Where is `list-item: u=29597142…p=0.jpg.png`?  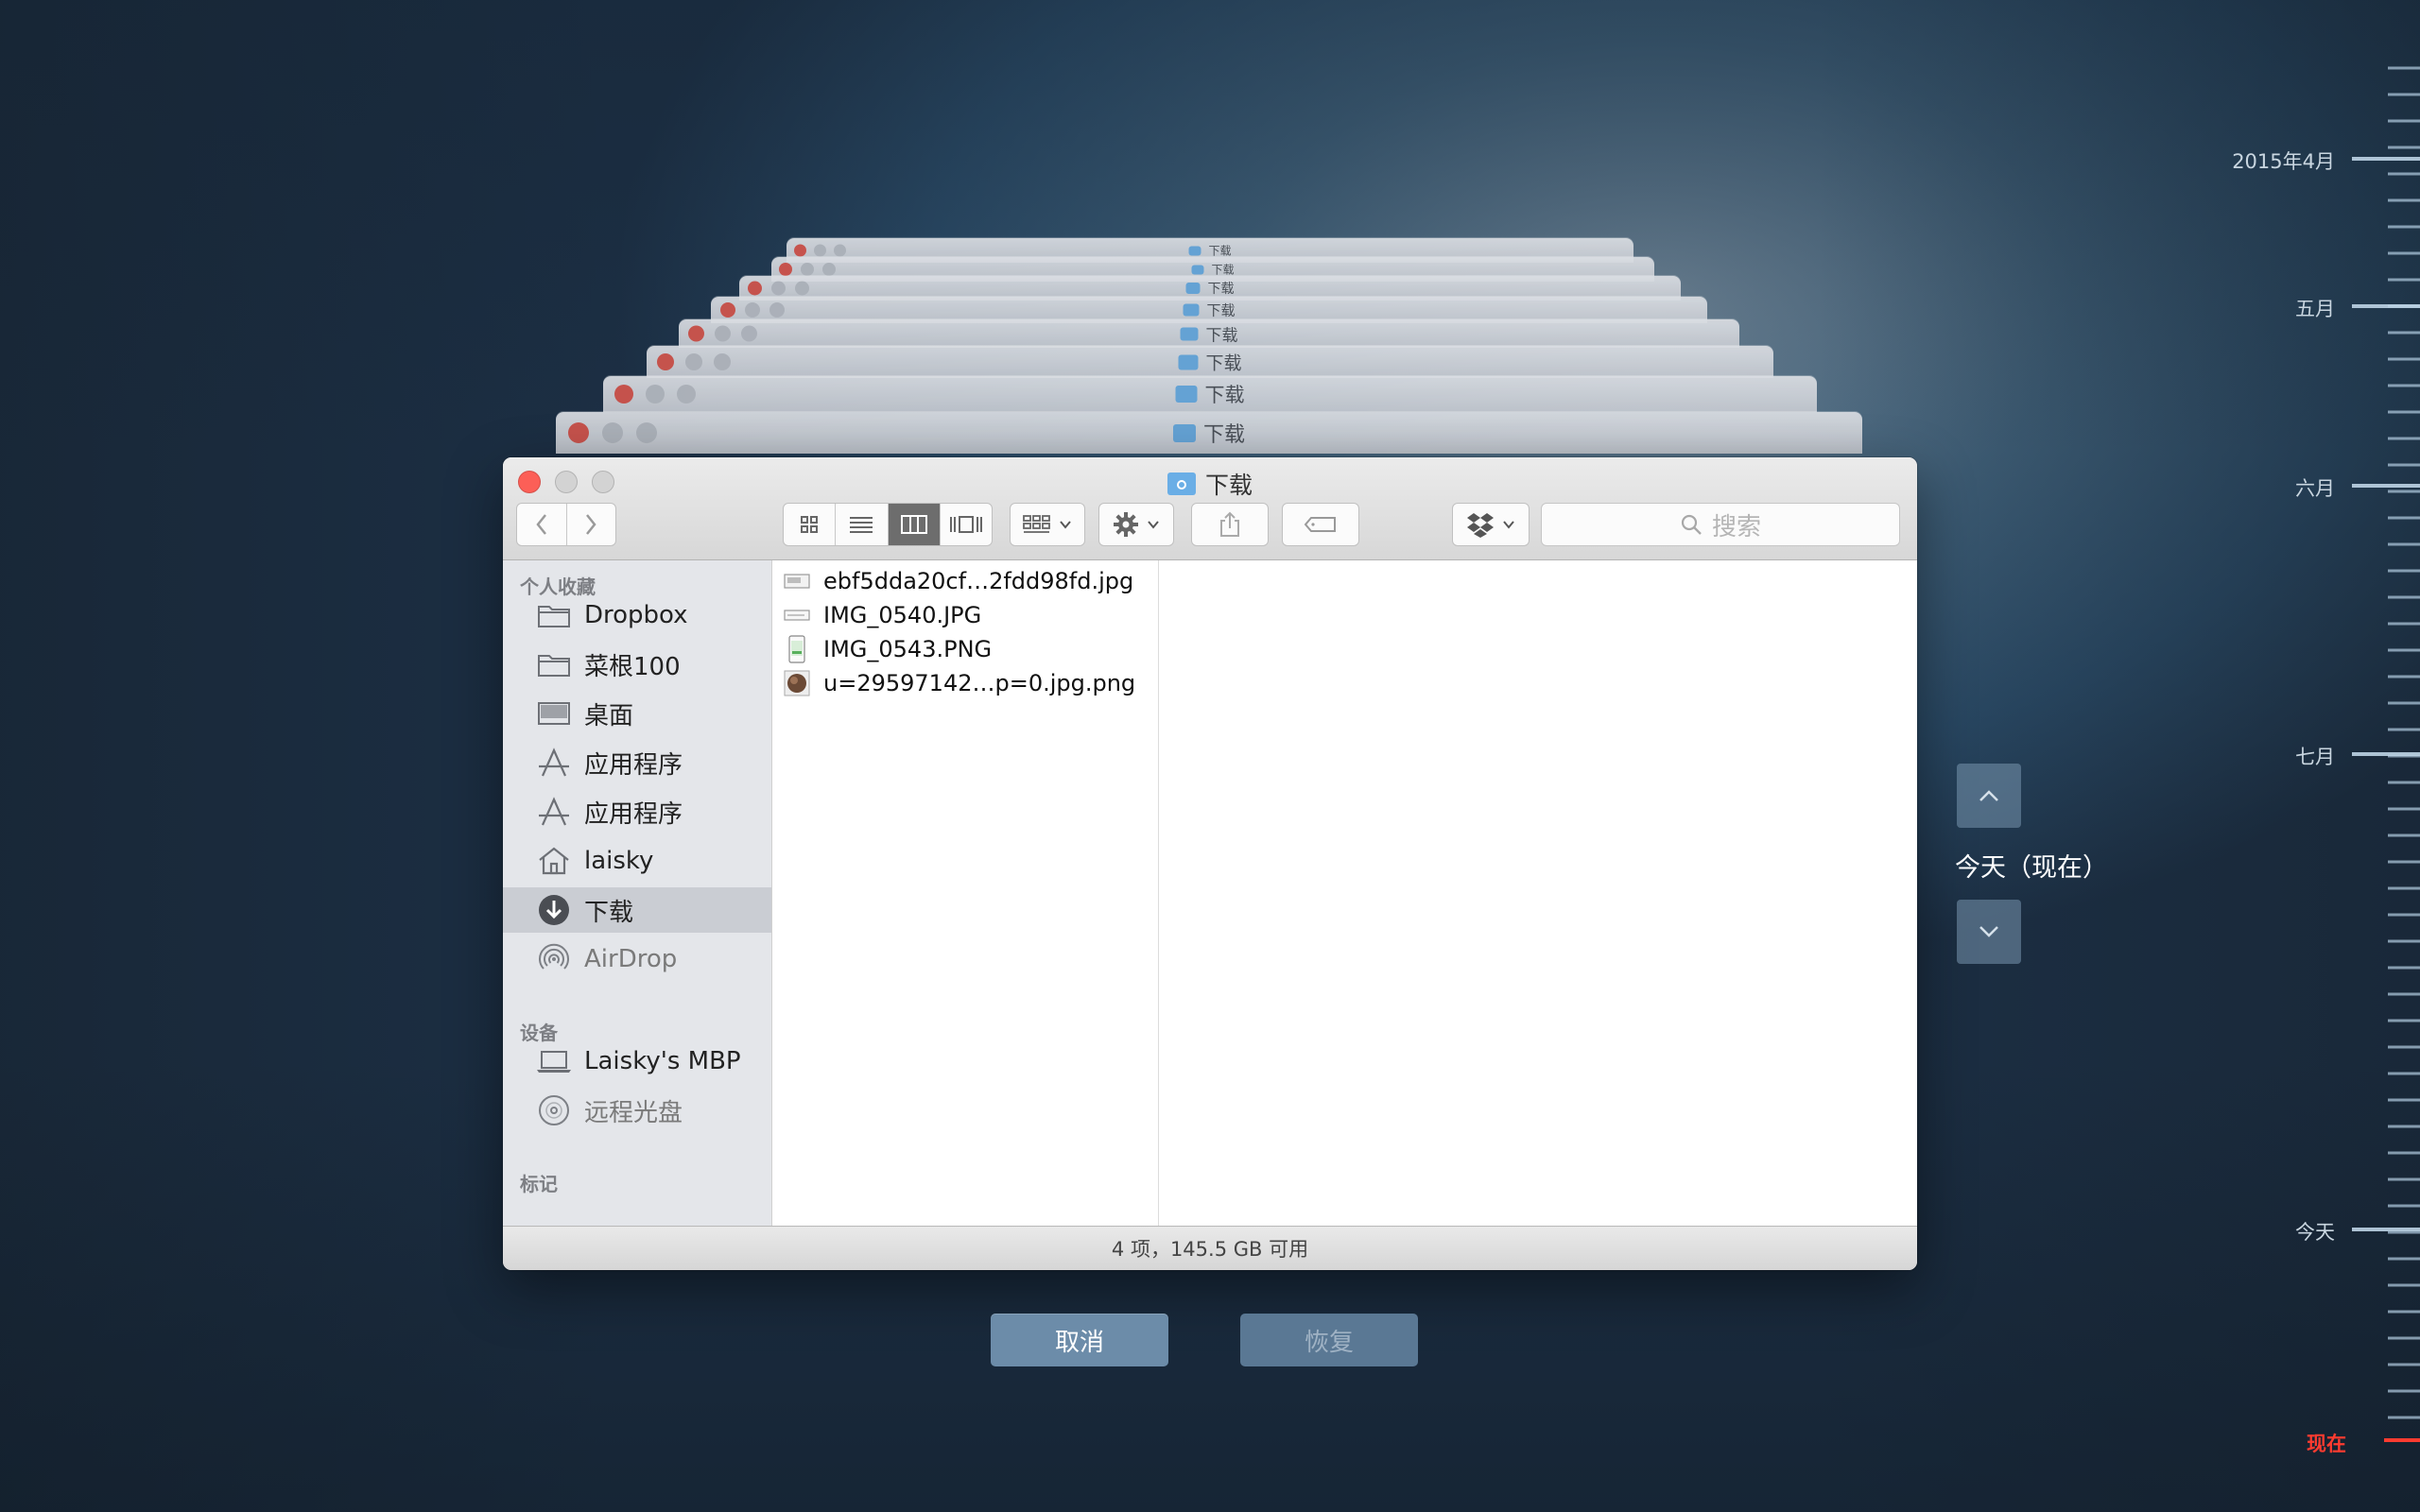
list-item: u=29597142…p=0.jpg.png is located at coordinates (965, 683).